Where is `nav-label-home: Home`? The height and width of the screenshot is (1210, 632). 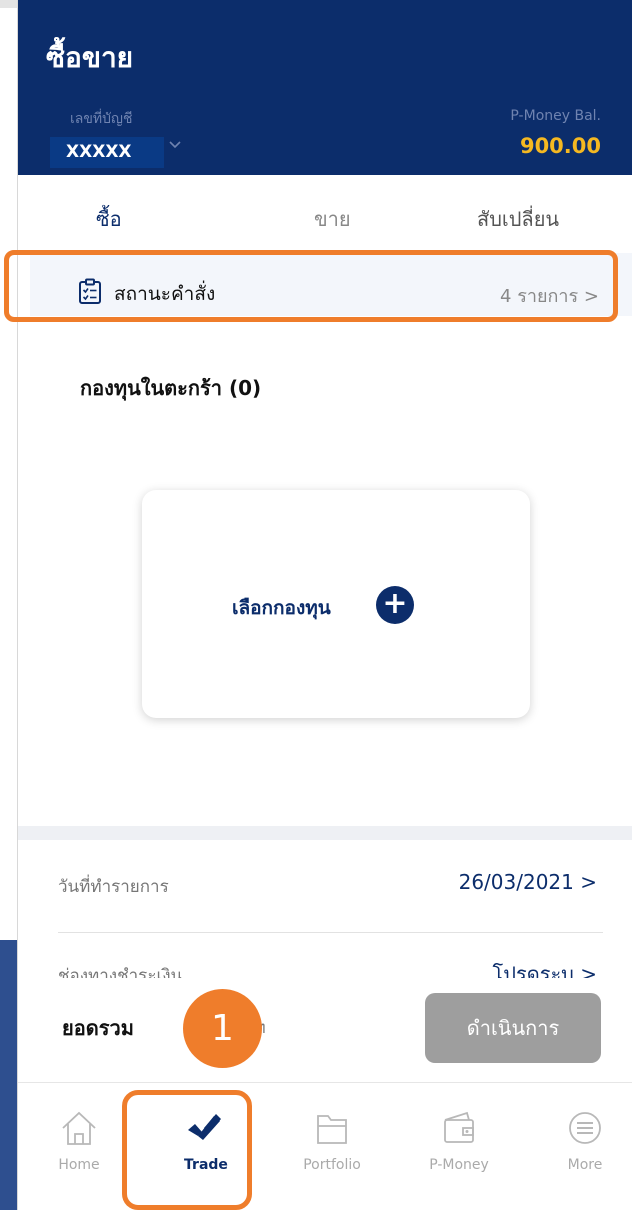 nav-label-home: Home is located at coordinates (79, 1165).